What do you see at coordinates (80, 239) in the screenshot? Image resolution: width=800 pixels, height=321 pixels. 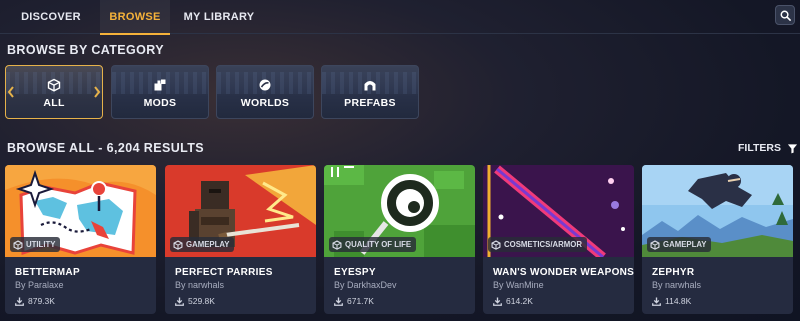 I see `mod-card-bettermap: UTILITY BETTERMAP By Paralaxe 879.3K` at bounding box center [80, 239].